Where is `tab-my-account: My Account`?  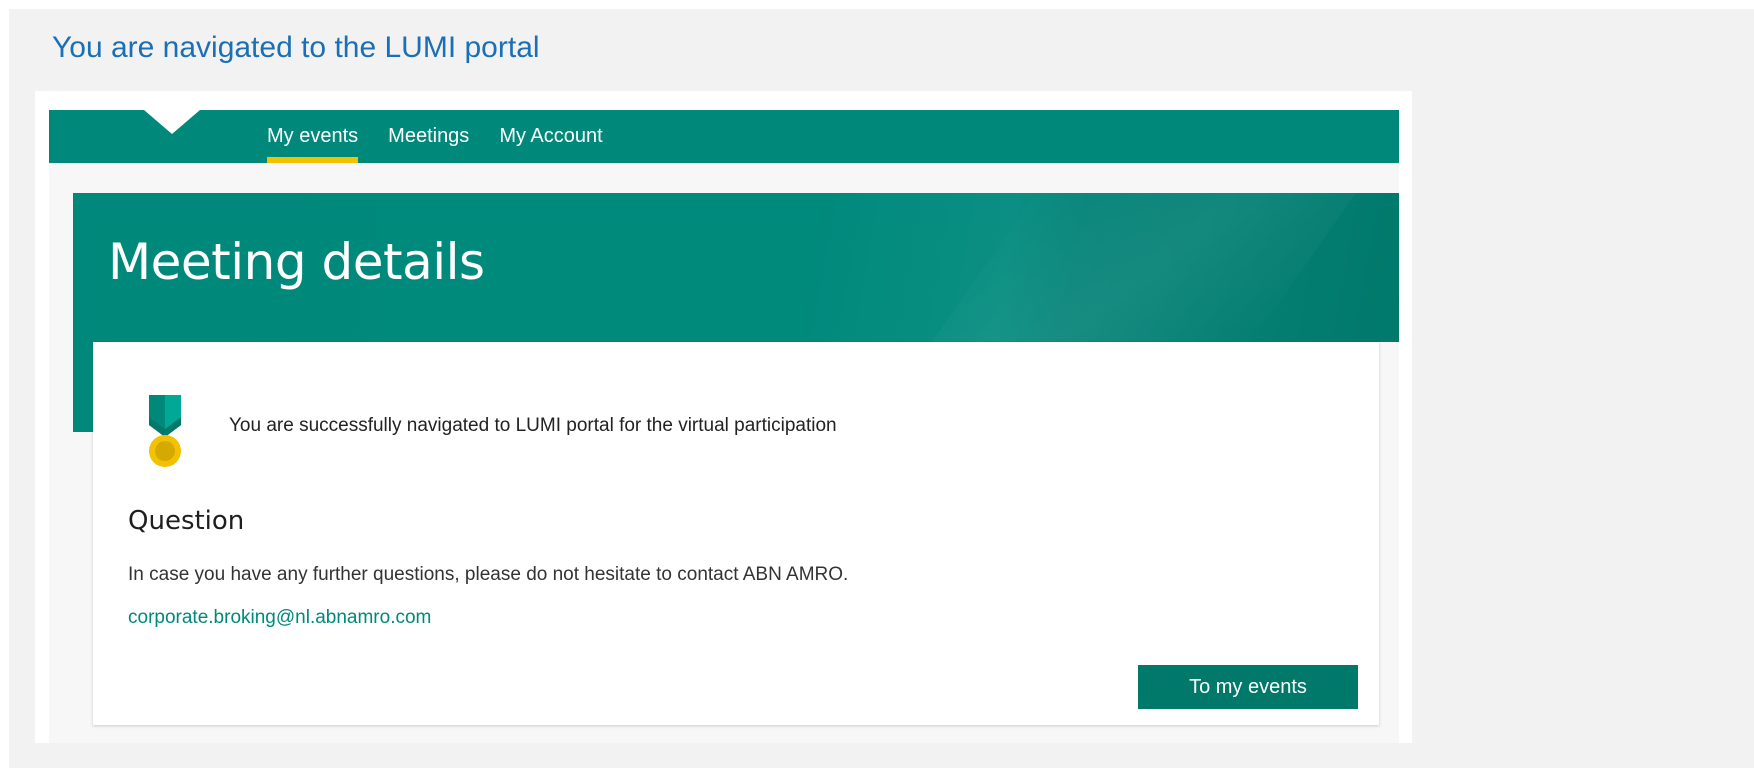
tab-my-account: My Account is located at coordinates (550, 136).